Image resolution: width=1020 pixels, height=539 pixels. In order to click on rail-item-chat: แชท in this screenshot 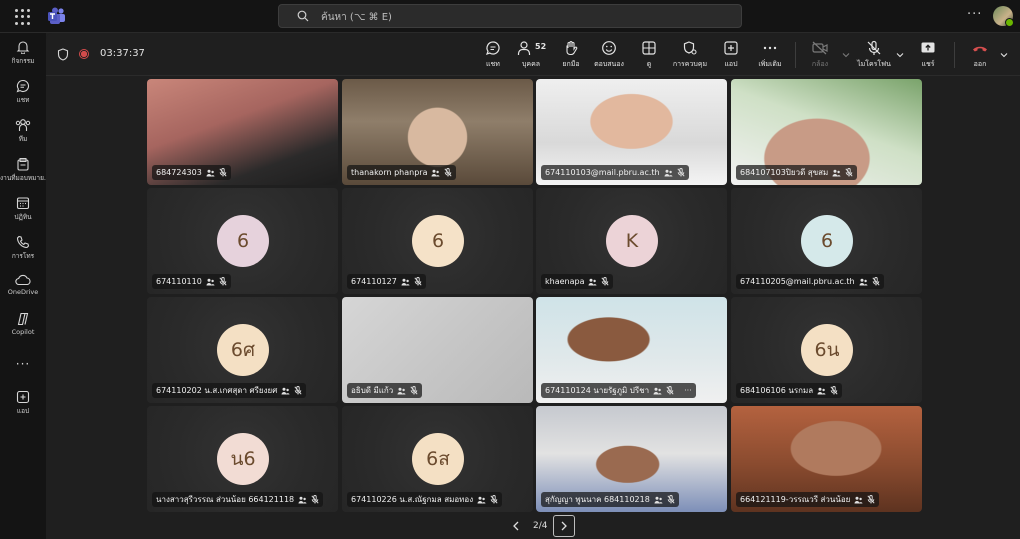, I will do `click(23, 92)`.